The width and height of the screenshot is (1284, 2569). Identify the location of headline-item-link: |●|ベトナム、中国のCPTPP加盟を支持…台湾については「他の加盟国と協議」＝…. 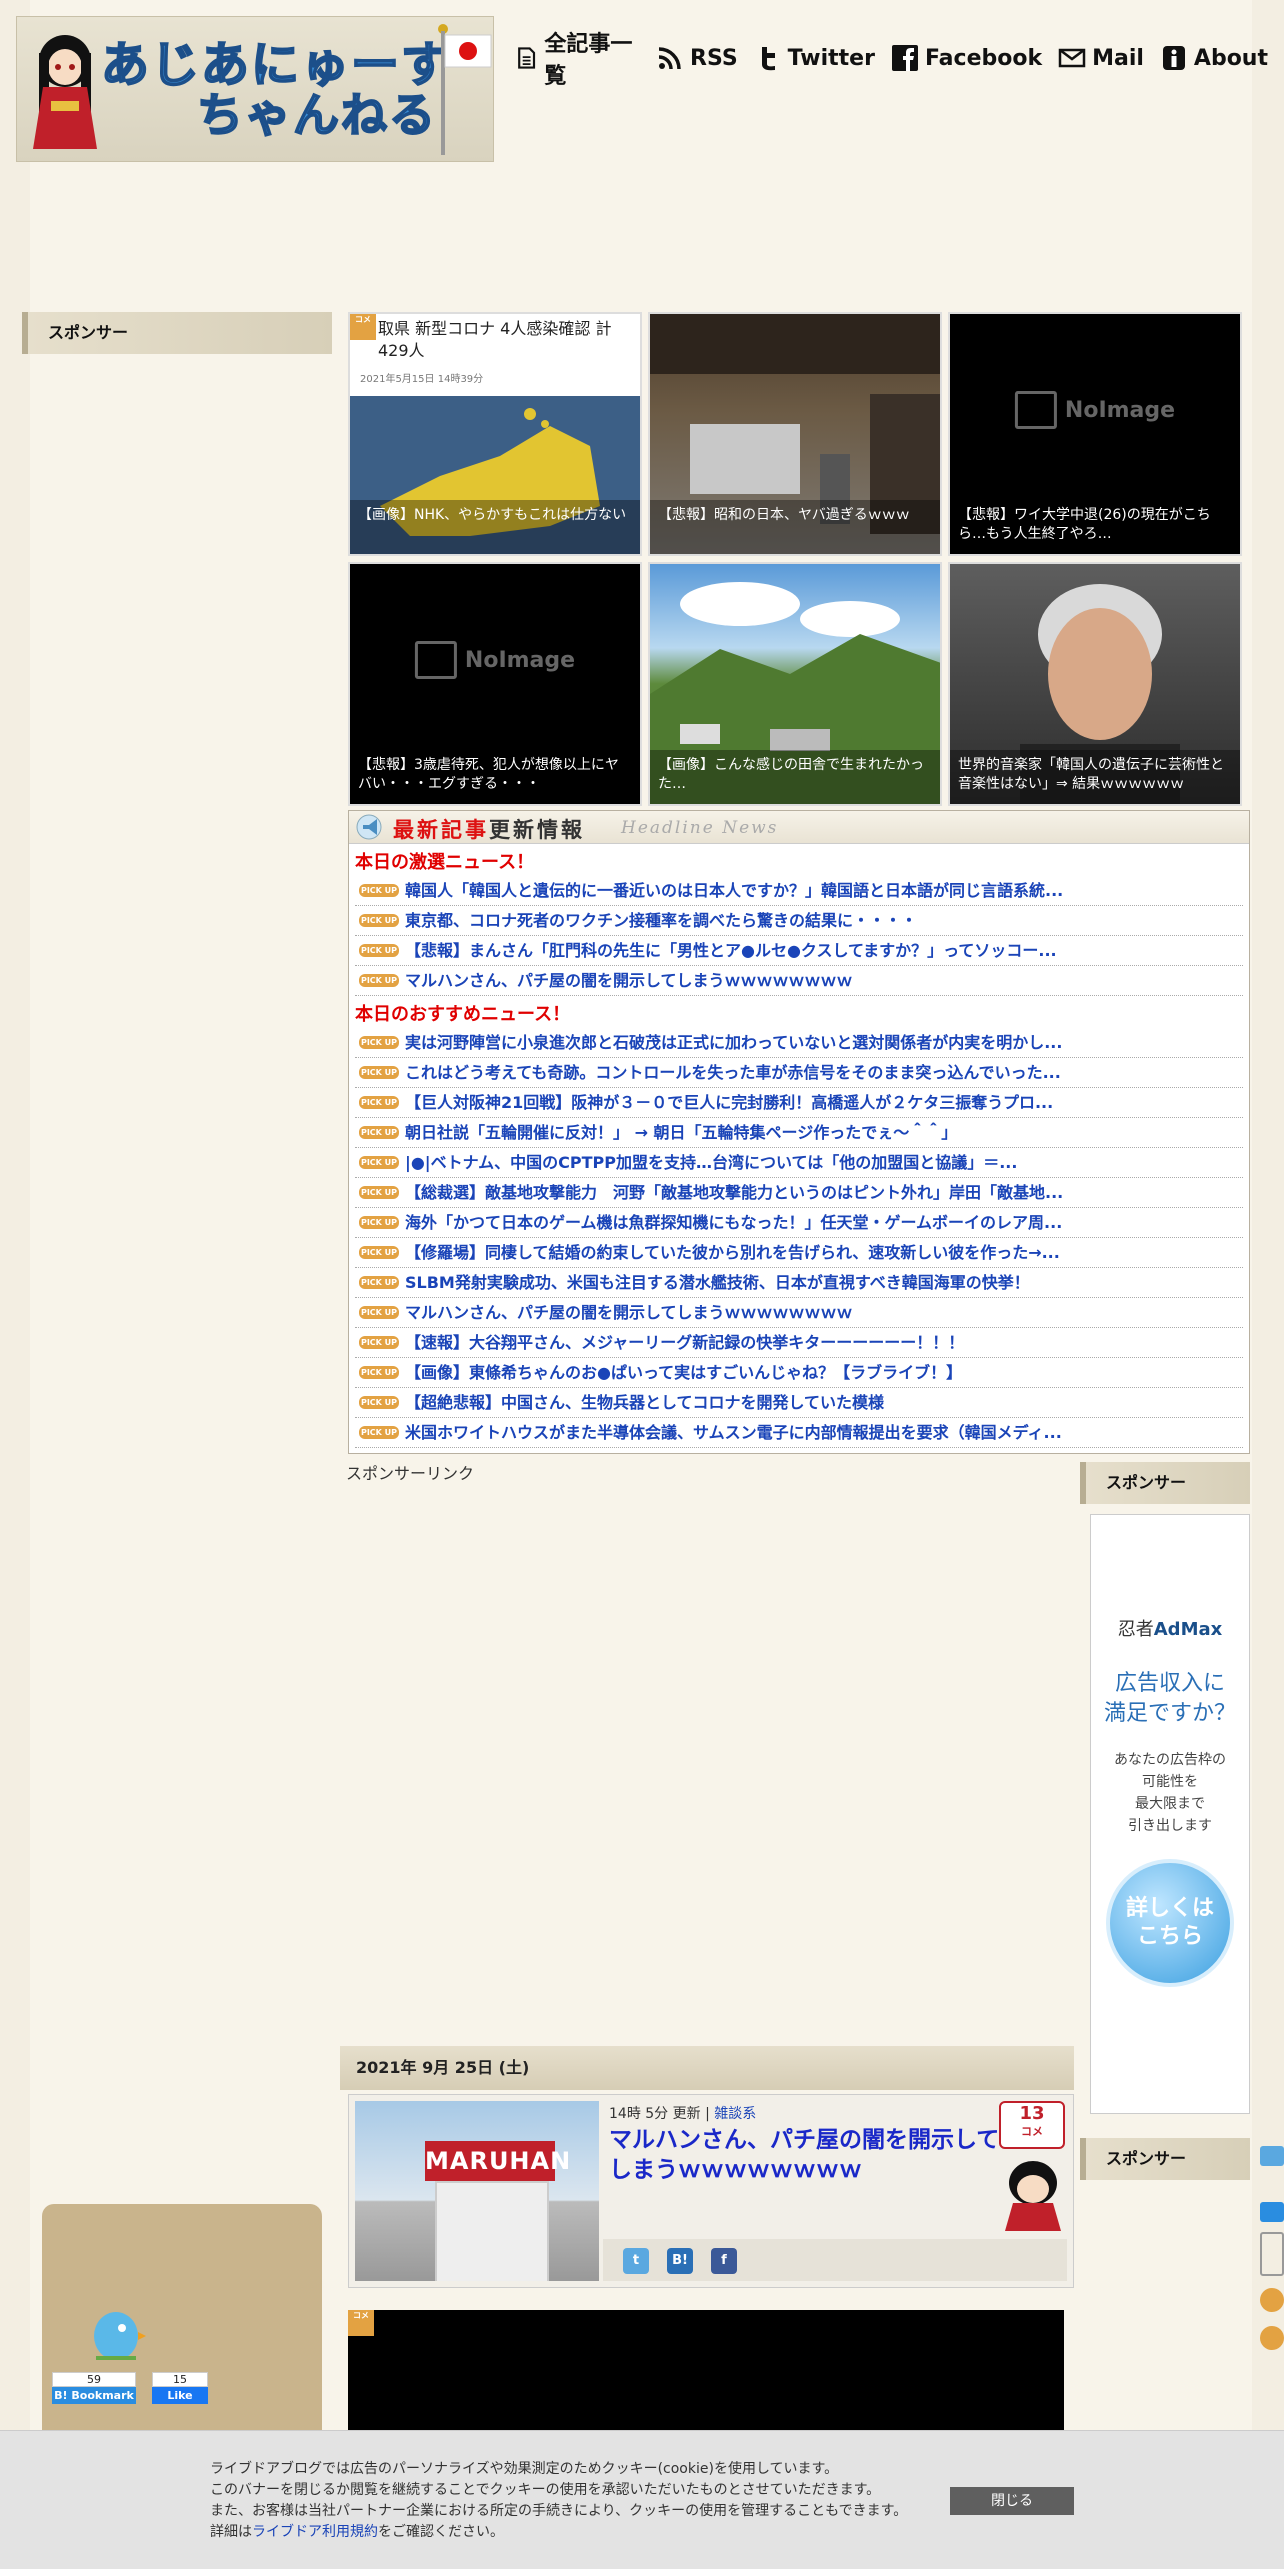
(711, 1162).